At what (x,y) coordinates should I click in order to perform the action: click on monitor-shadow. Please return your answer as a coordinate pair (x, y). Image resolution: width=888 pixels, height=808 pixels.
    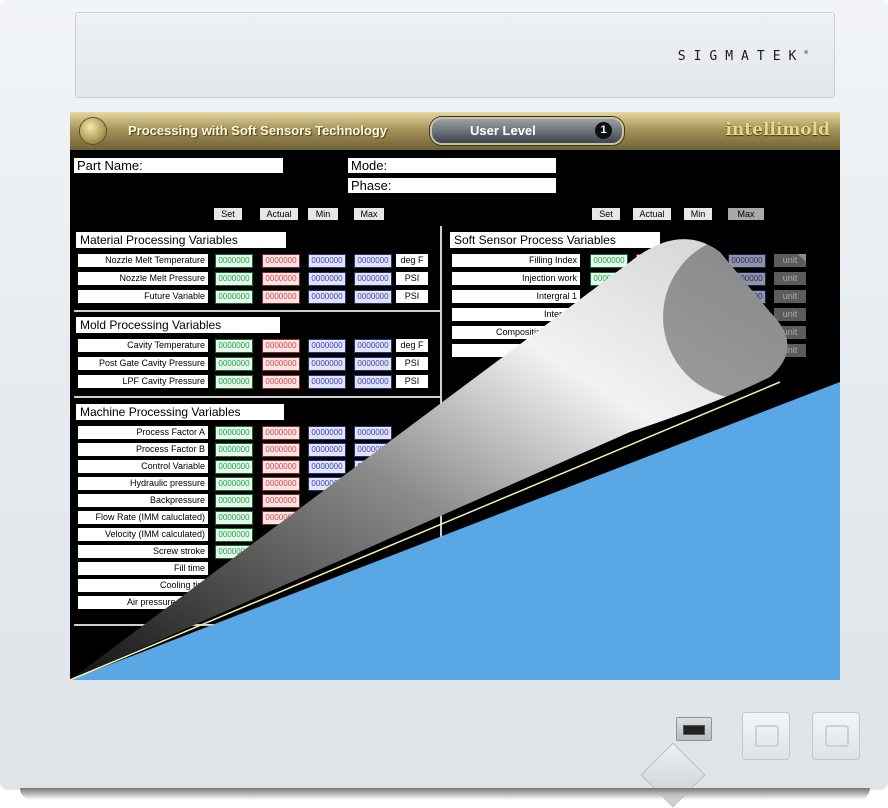
    Looking at the image, I should click on (445, 794).